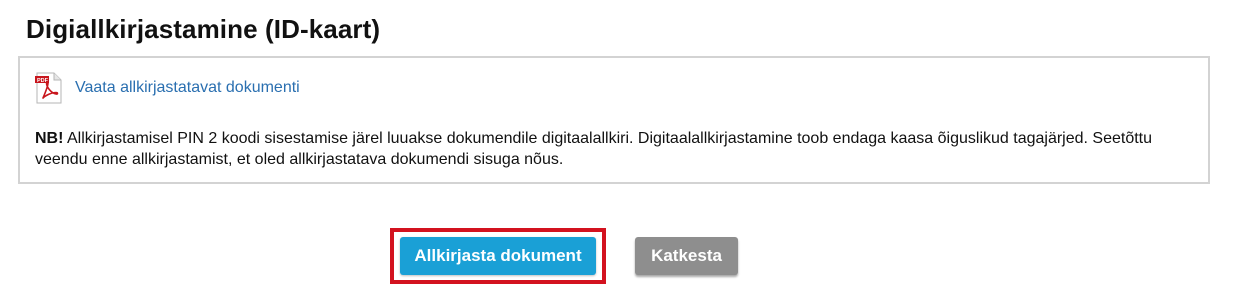  What do you see at coordinates (49, 88) in the screenshot?
I see `pdf-icon: PDF` at bounding box center [49, 88].